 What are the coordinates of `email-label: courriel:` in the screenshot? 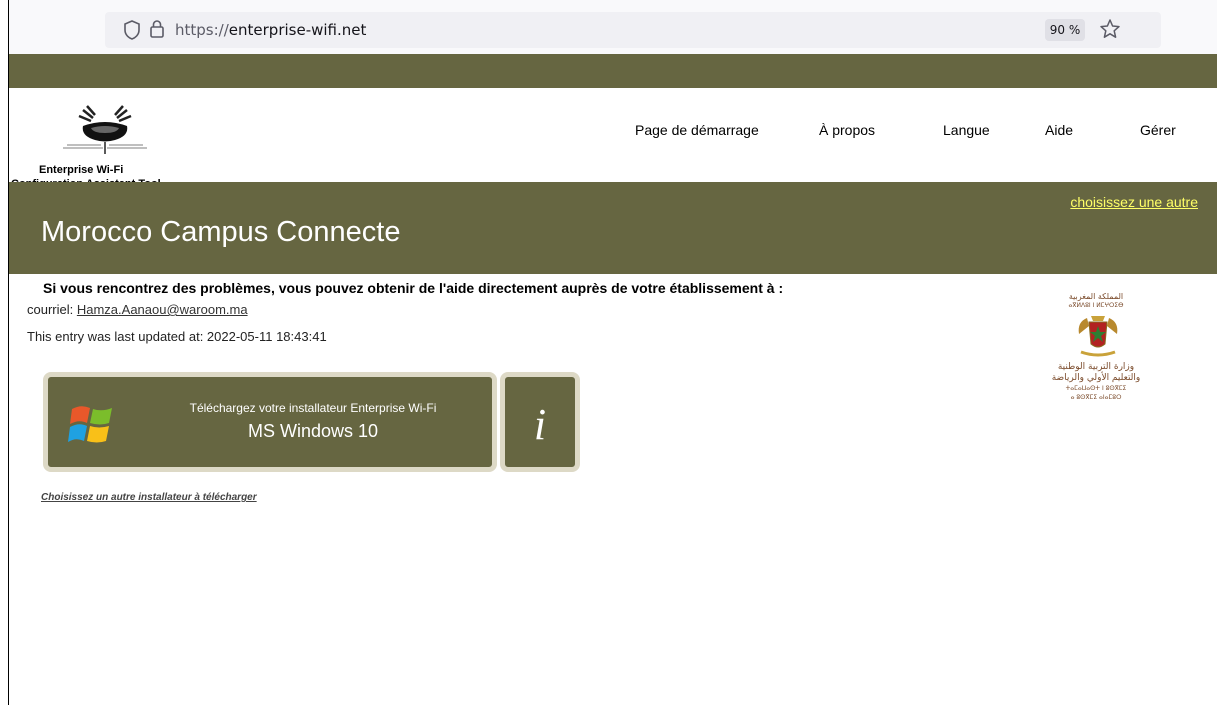 It's located at (52, 309).